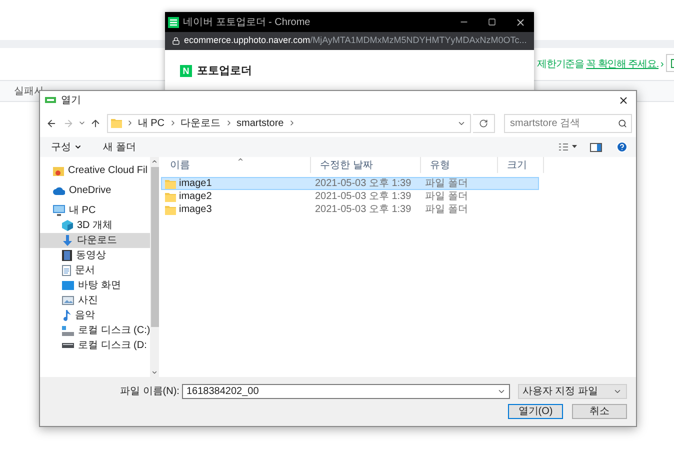  Describe the element at coordinates (67, 225) in the screenshot. I see `cube-icon` at that location.